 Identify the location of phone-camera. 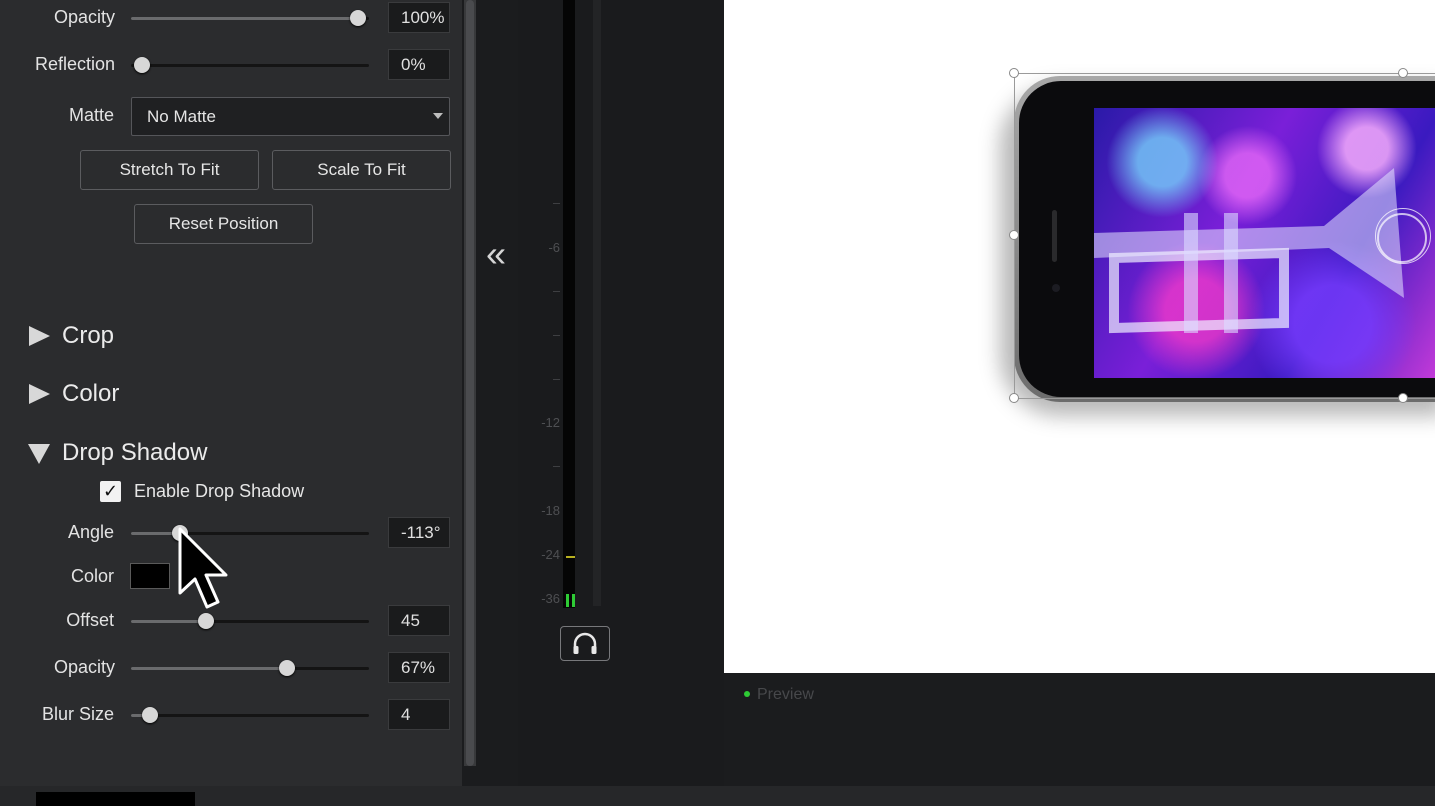
(1056, 288).